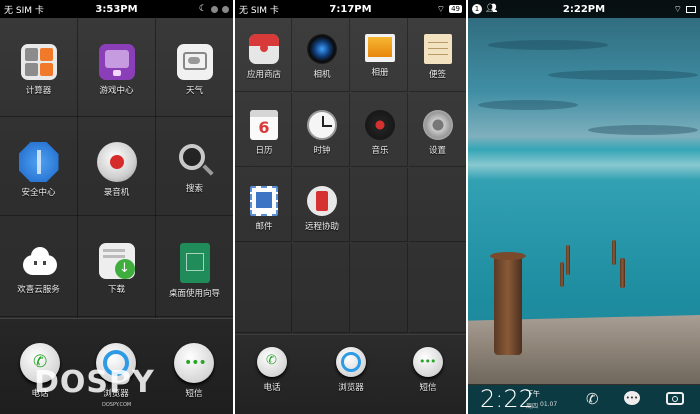  What do you see at coordinates (116, 62) in the screenshot?
I see `game-center-icon` at bounding box center [116, 62].